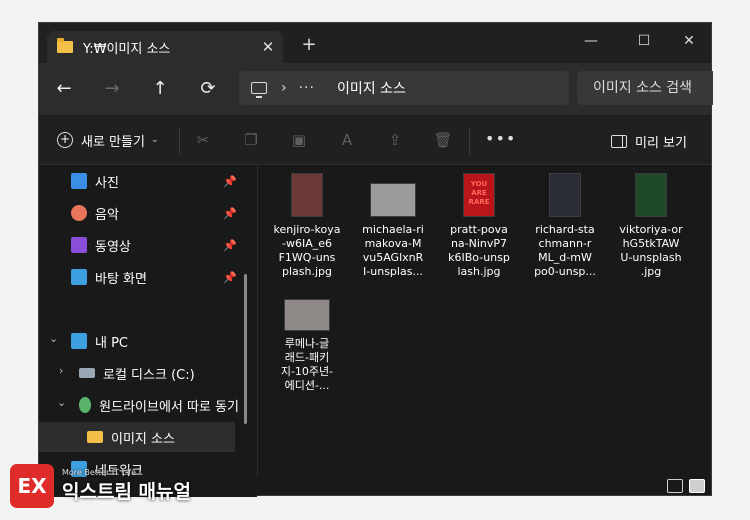 This screenshot has width=750, height=520. Describe the element at coordinates (85, 405) in the screenshot. I see `network-drive-icon` at that location.